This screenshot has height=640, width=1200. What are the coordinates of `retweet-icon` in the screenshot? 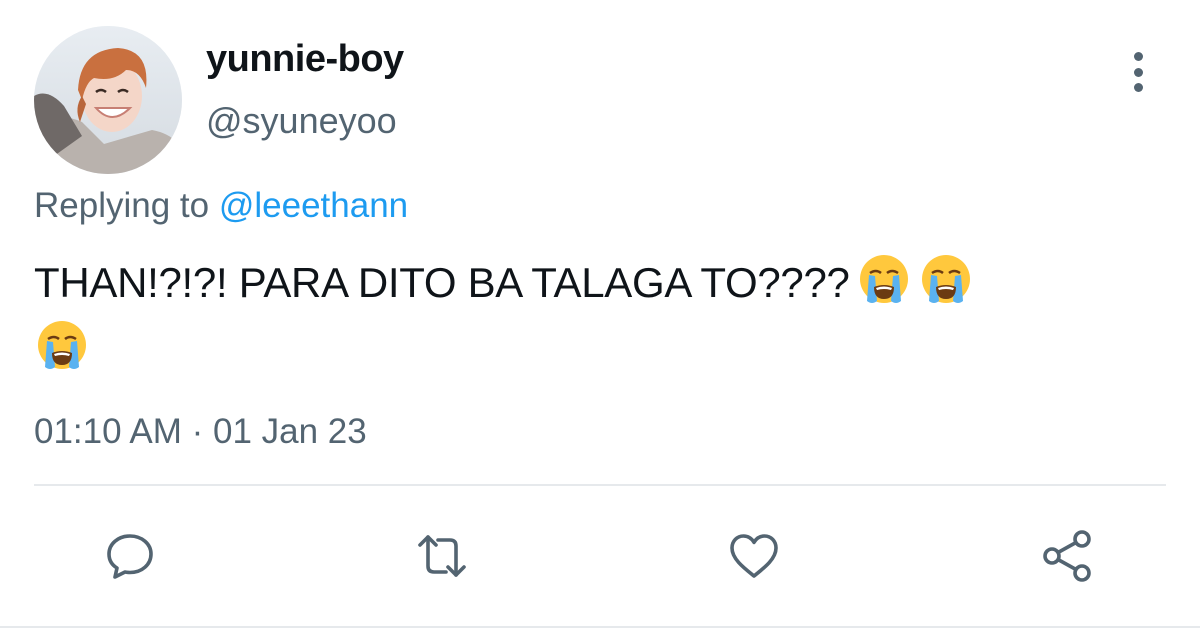 It's located at (442, 556).